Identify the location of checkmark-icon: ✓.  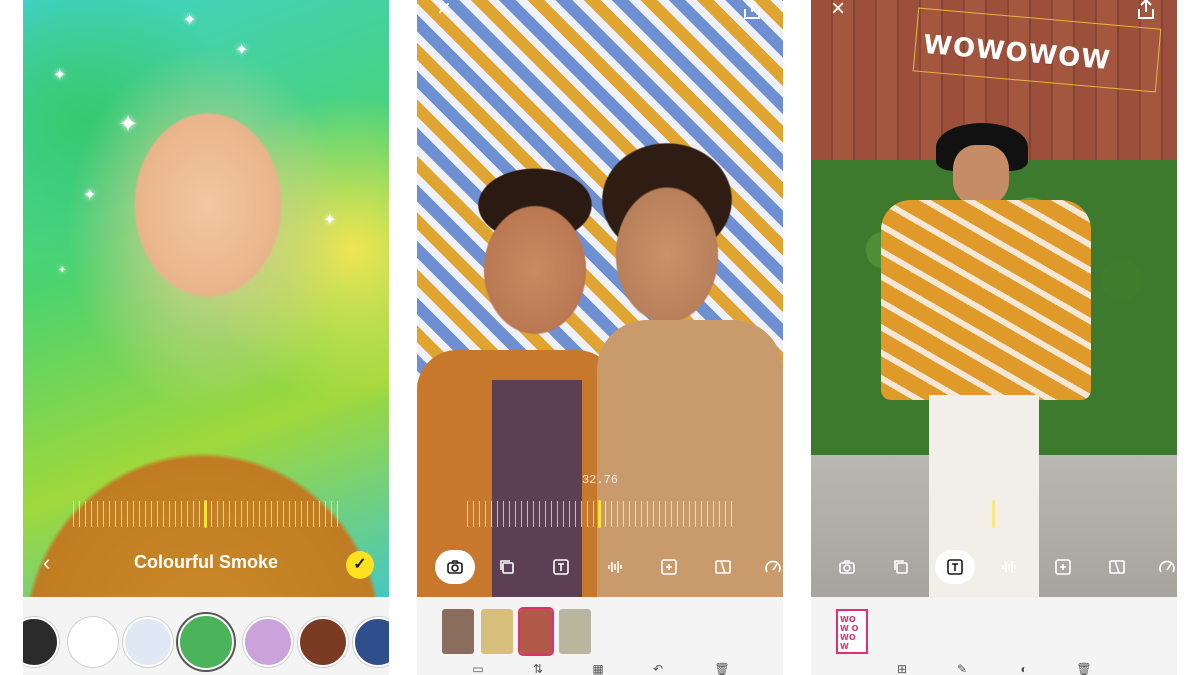
(360, 564).